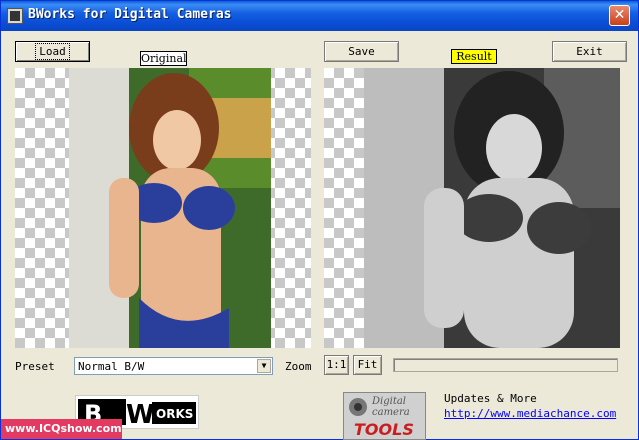  I want to click on exit-button: Exit, so click(589, 51).